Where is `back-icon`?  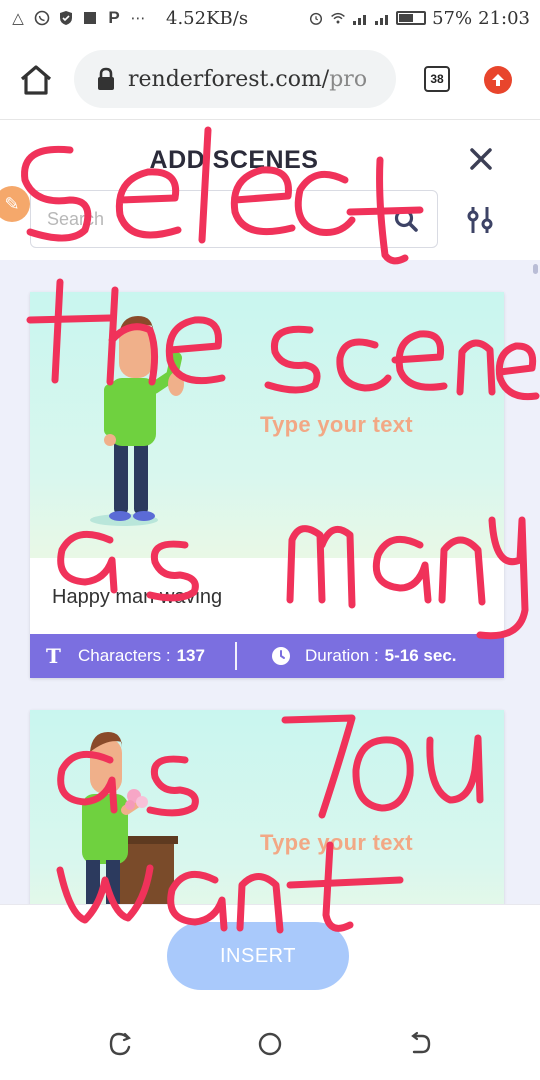
back-icon is located at coordinates (420, 1044).